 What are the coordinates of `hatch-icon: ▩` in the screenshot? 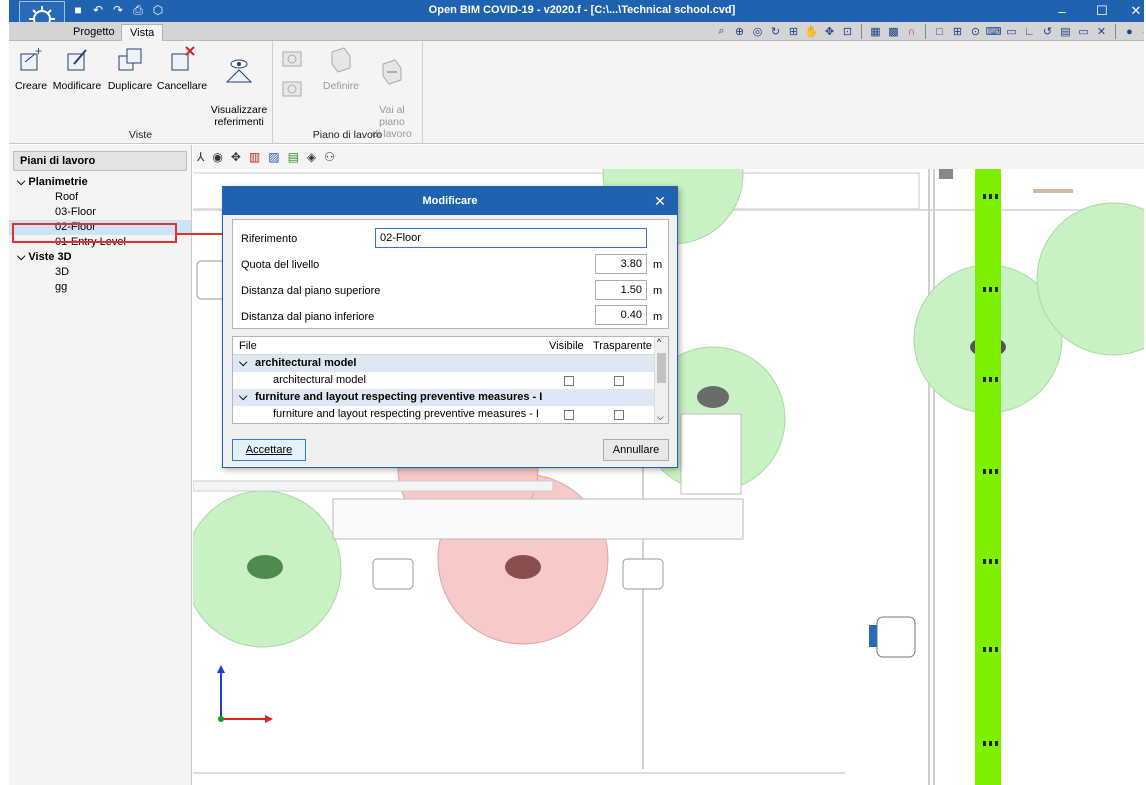 It's located at (893, 31).